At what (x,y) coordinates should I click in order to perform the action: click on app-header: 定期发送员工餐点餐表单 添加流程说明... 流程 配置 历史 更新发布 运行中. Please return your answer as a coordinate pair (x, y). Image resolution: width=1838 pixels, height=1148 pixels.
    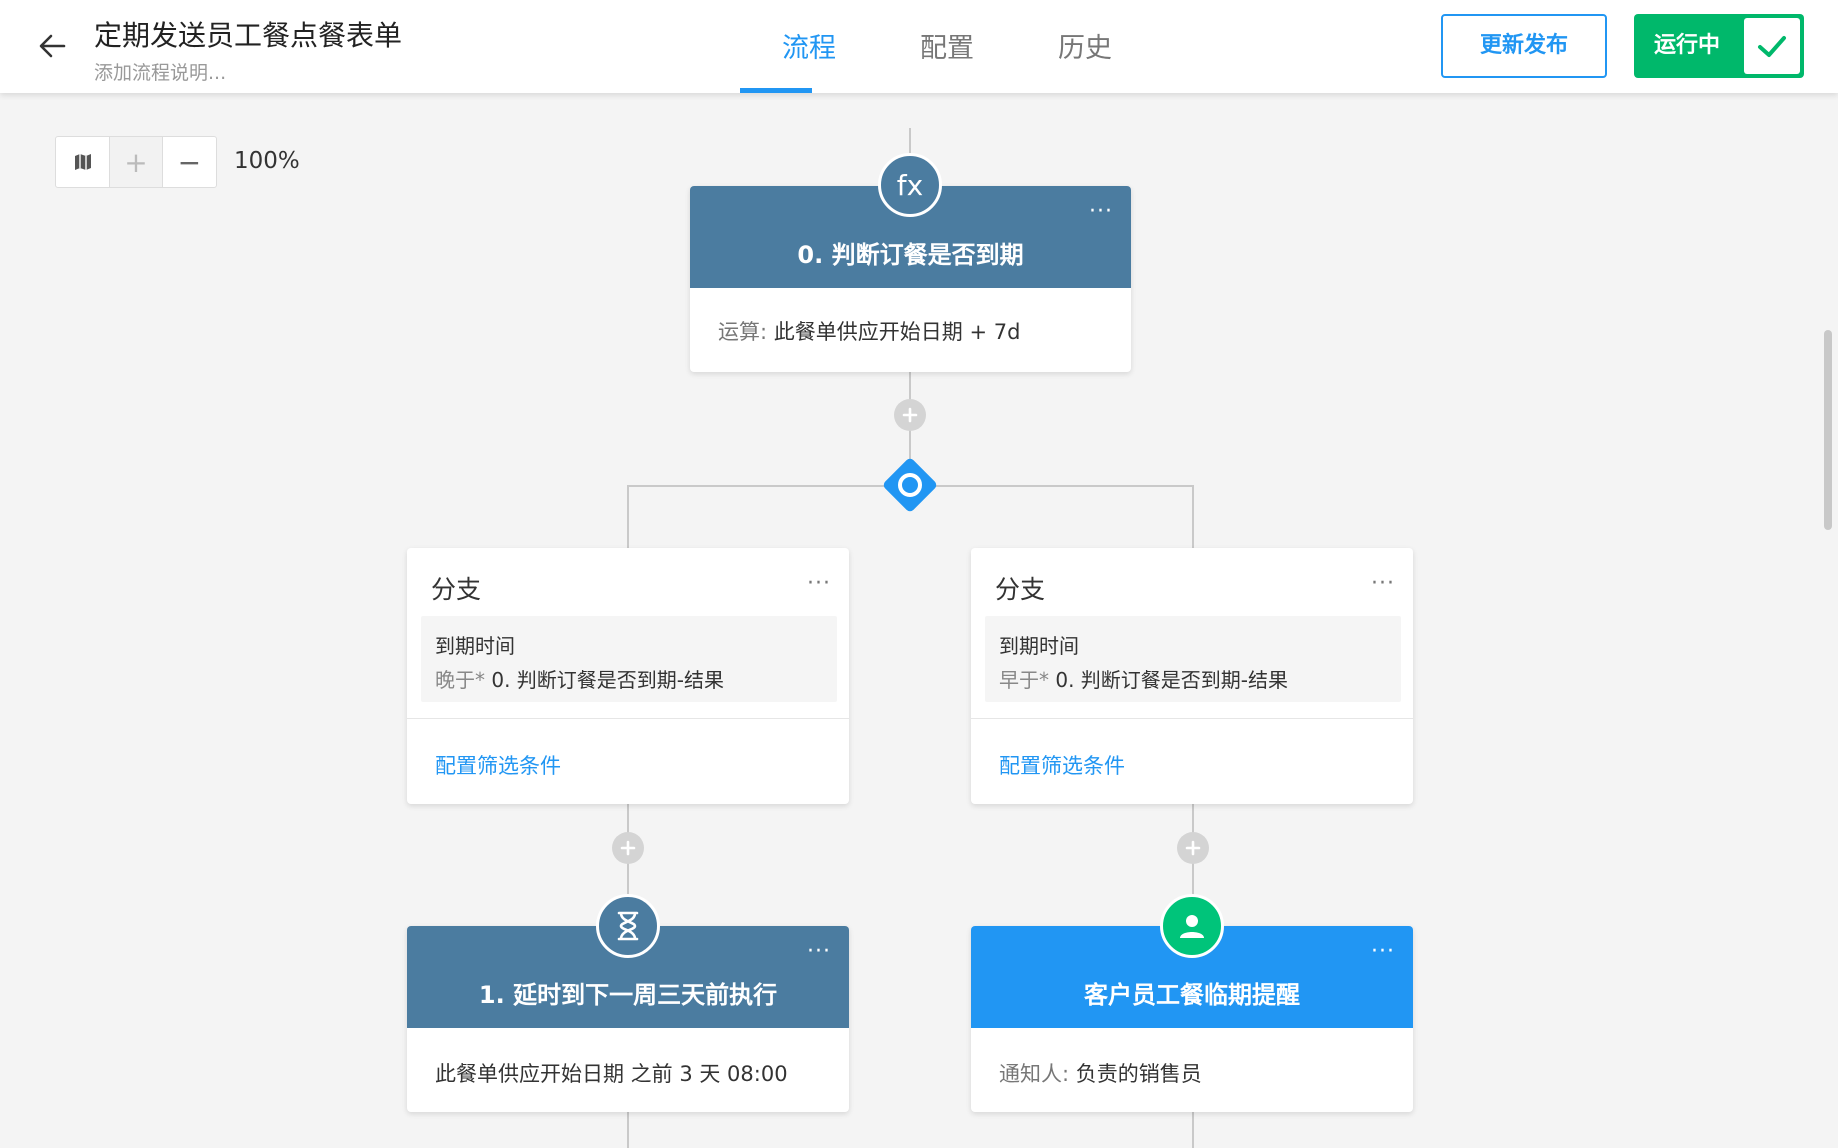
    Looking at the image, I should click on (919, 46).